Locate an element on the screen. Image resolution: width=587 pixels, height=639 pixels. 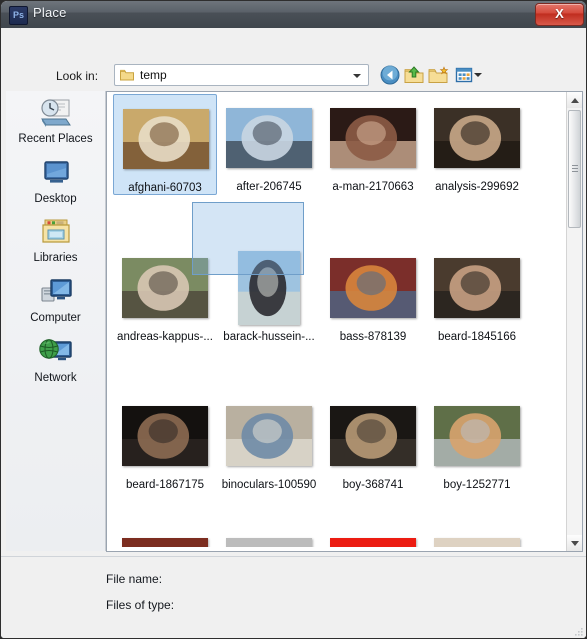
views-icon is located at coordinates (464, 75).